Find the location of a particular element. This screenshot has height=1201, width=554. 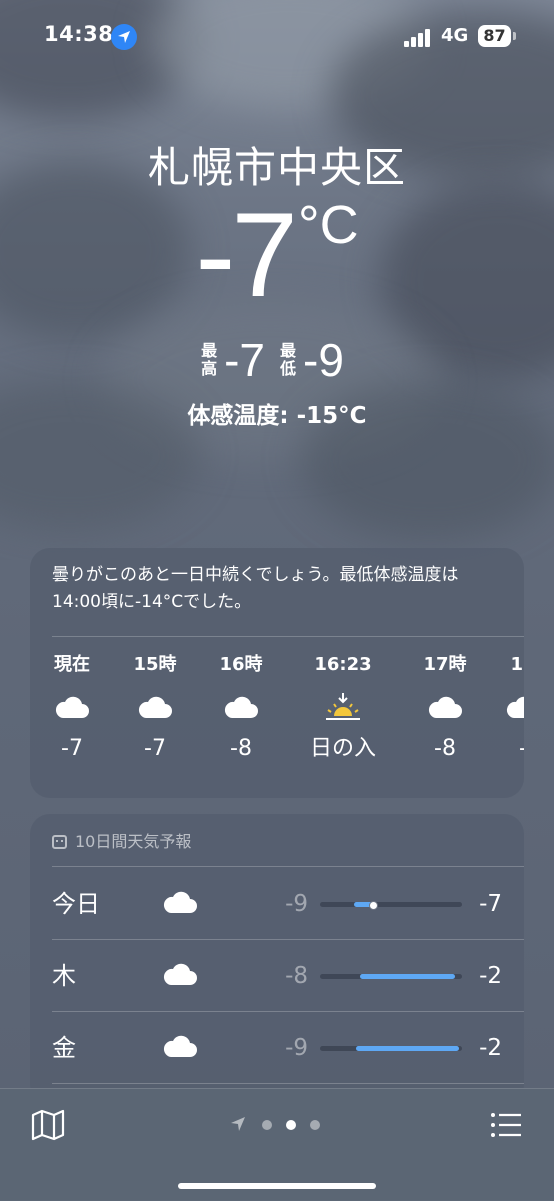

low-temp: -9 is located at coordinates (323, 360).